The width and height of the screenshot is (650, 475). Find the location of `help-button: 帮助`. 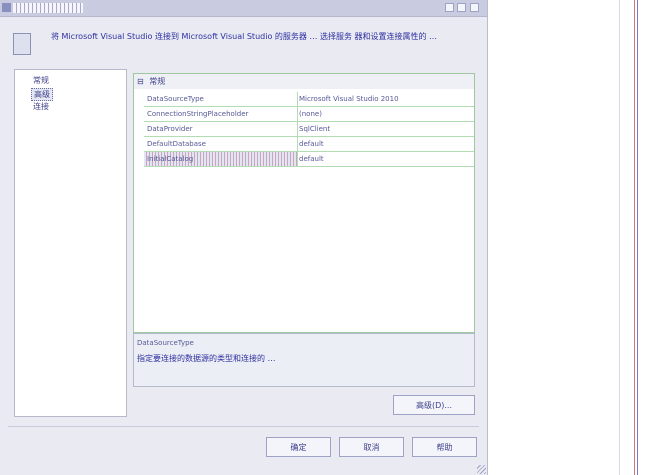

help-button: 帮助 is located at coordinates (444, 447).